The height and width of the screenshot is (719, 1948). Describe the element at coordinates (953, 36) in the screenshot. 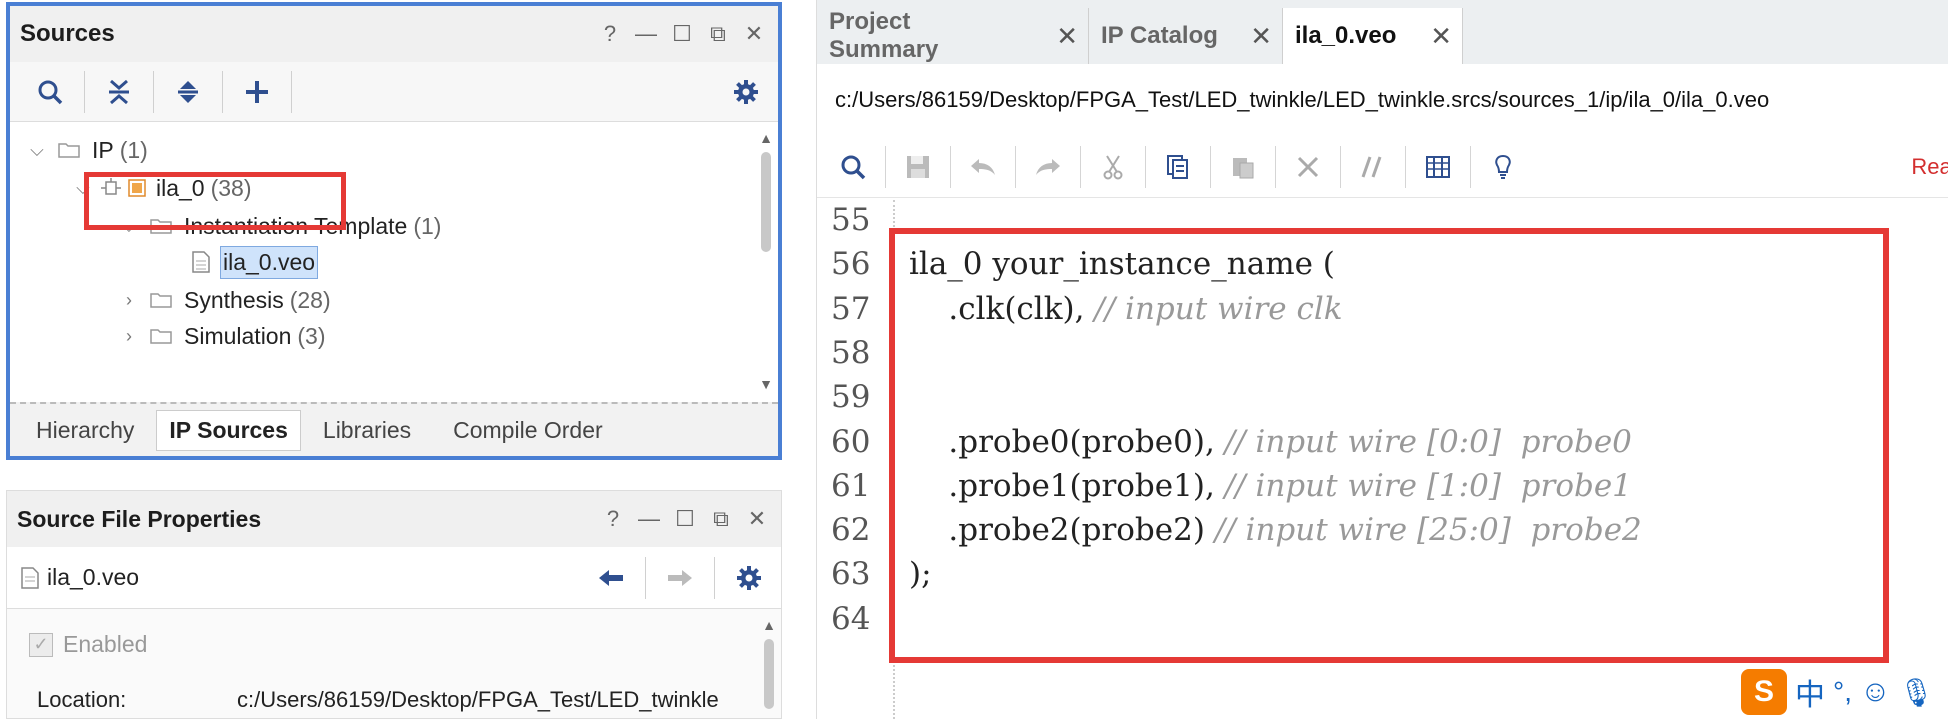

I see `tab-project-summary: Project Summary ✕` at that location.